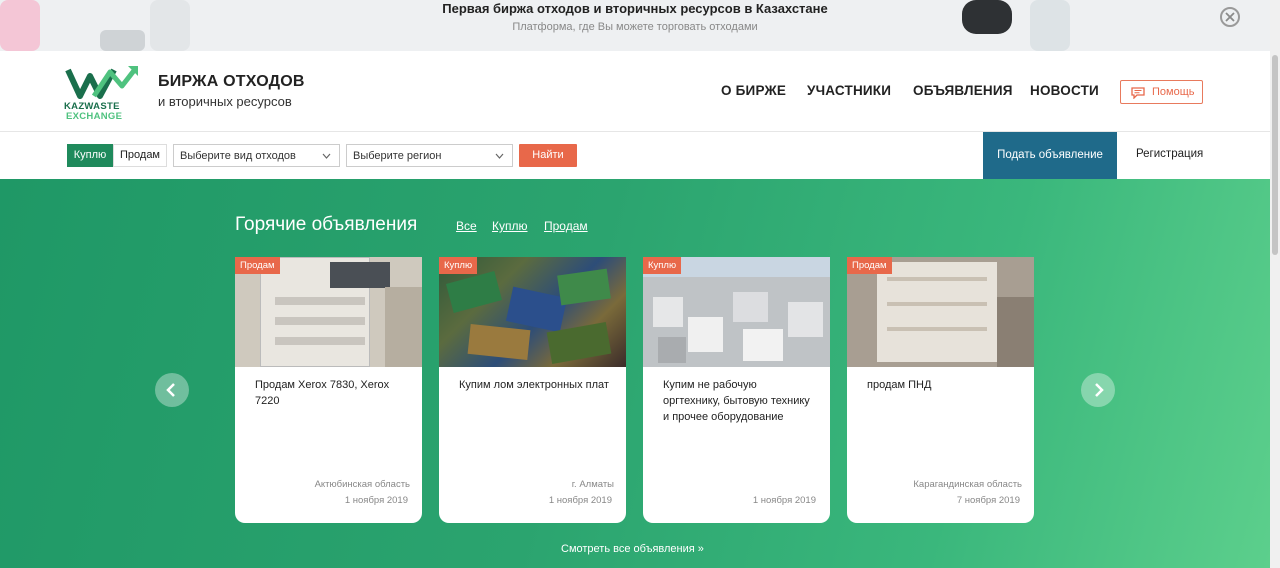 The height and width of the screenshot is (568, 1280). What do you see at coordinates (1050, 155) in the screenshot?
I see `post-ad-button: Подать объявление` at bounding box center [1050, 155].